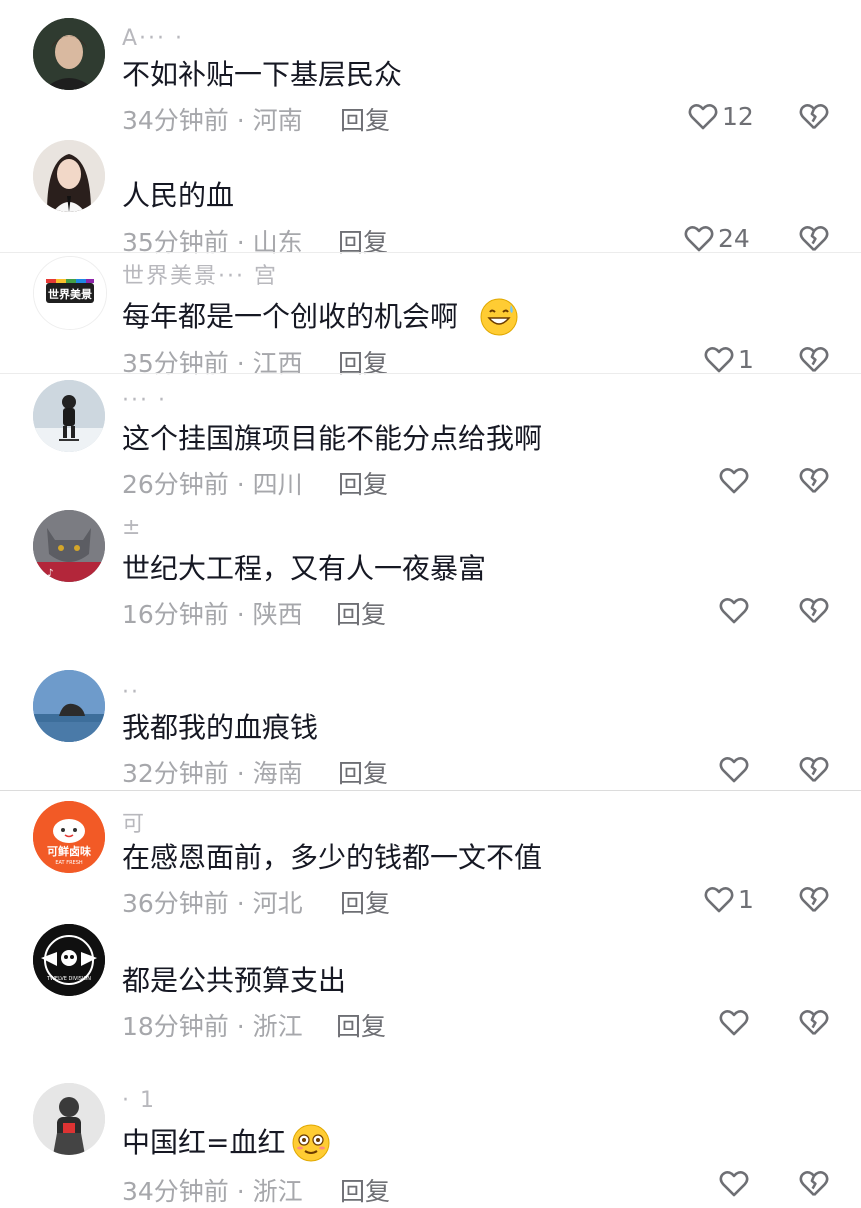 The width and height of the screenshot is (861, 1208). I want to click on like-button: 12, so click(720, 116).